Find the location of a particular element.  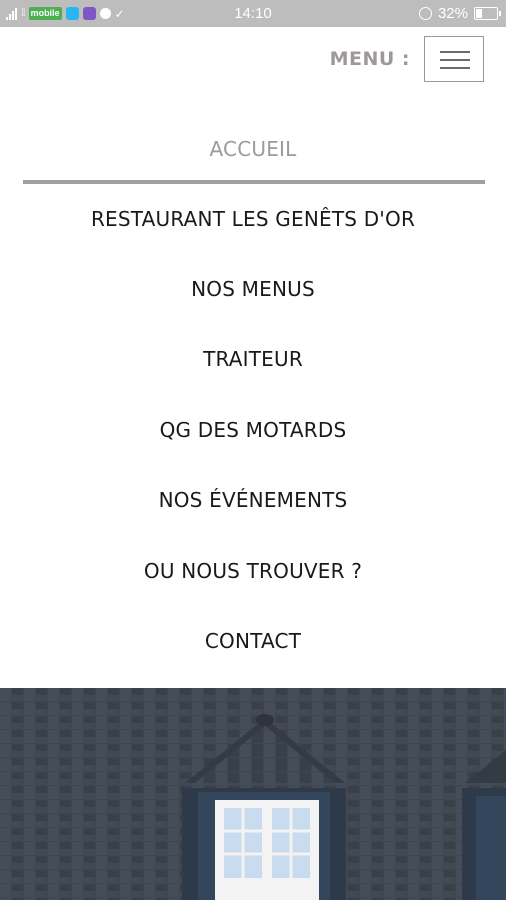

status-bar-right: 32% is located at coordinates (459, 13).